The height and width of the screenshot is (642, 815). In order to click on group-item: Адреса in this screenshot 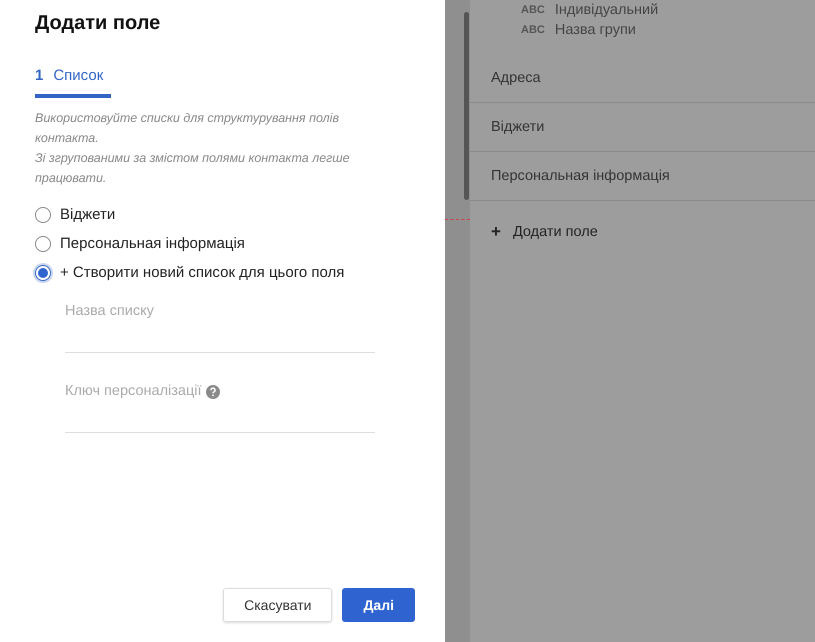, I will do `click(642, 78)`.